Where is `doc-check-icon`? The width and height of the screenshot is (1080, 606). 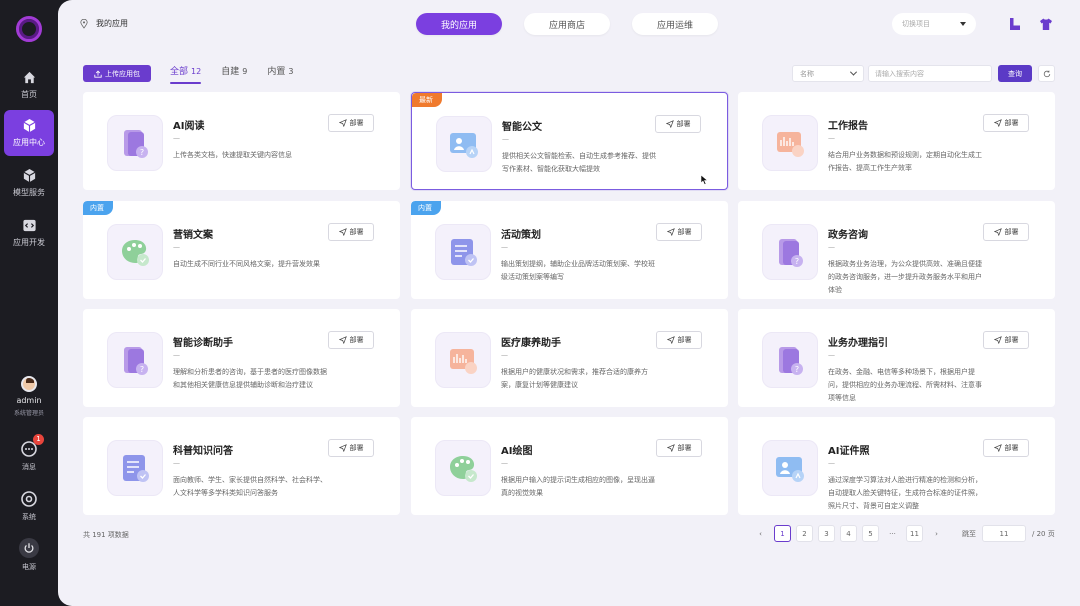
doc-check-icon is located at coordinates (135, 468).